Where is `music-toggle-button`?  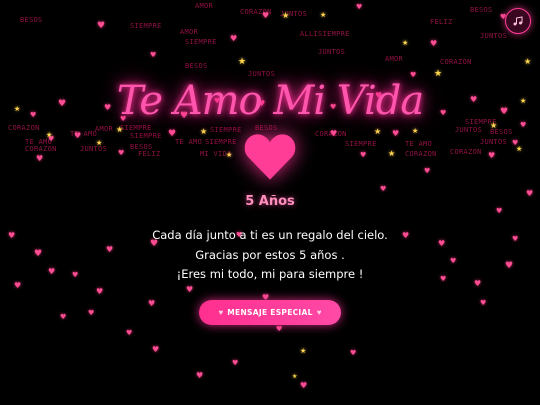
music-toggle-button is located at coordinates (518, 21).